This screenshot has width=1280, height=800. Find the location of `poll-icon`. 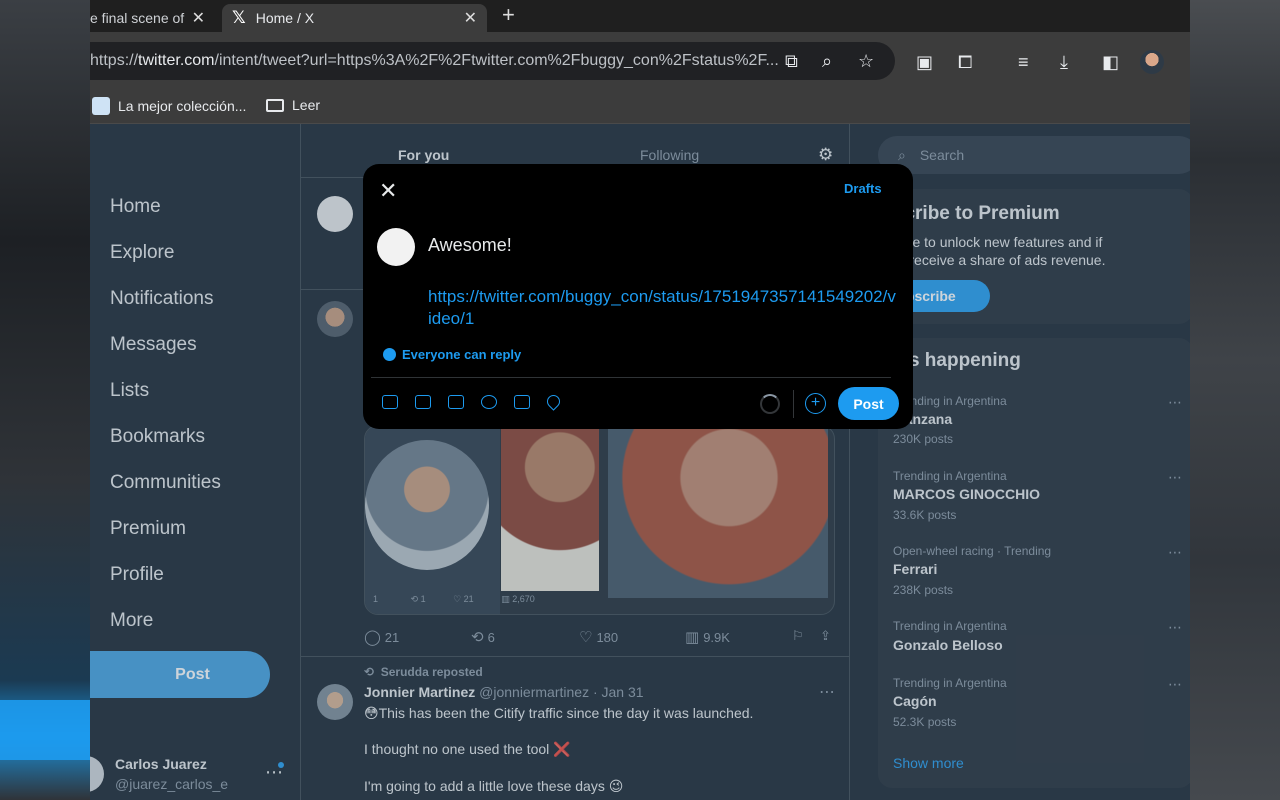

poll-icon is located at coordinates (456, 402).